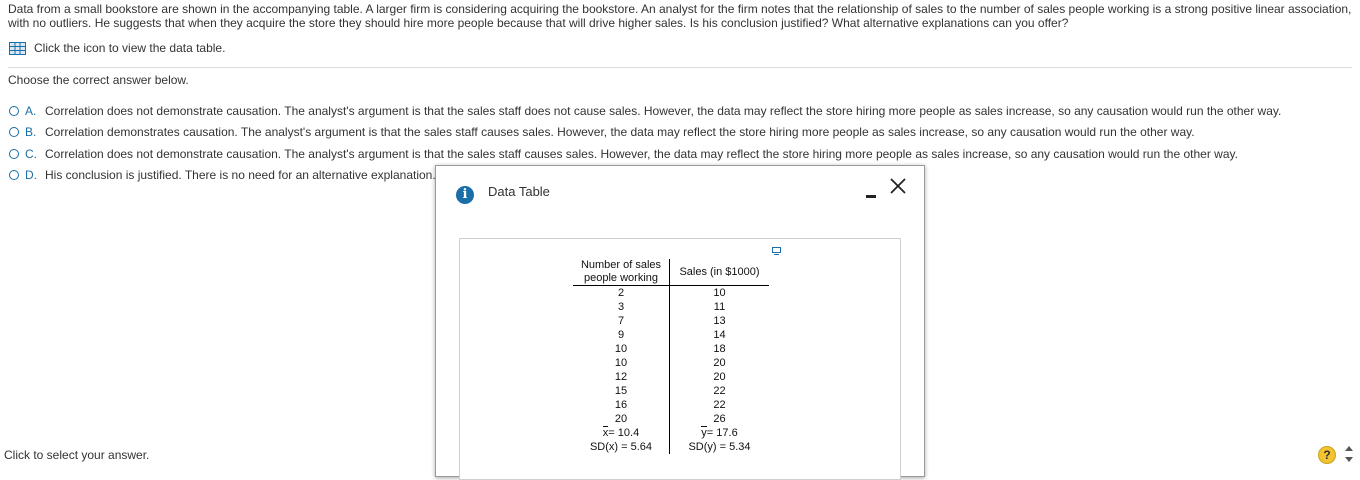 The width and height of the screenshot is (1360, 480). What do you see at coordinates (14, 154) in the screenshot?
I see `option-c-radio` at bounding box center [14, 154].